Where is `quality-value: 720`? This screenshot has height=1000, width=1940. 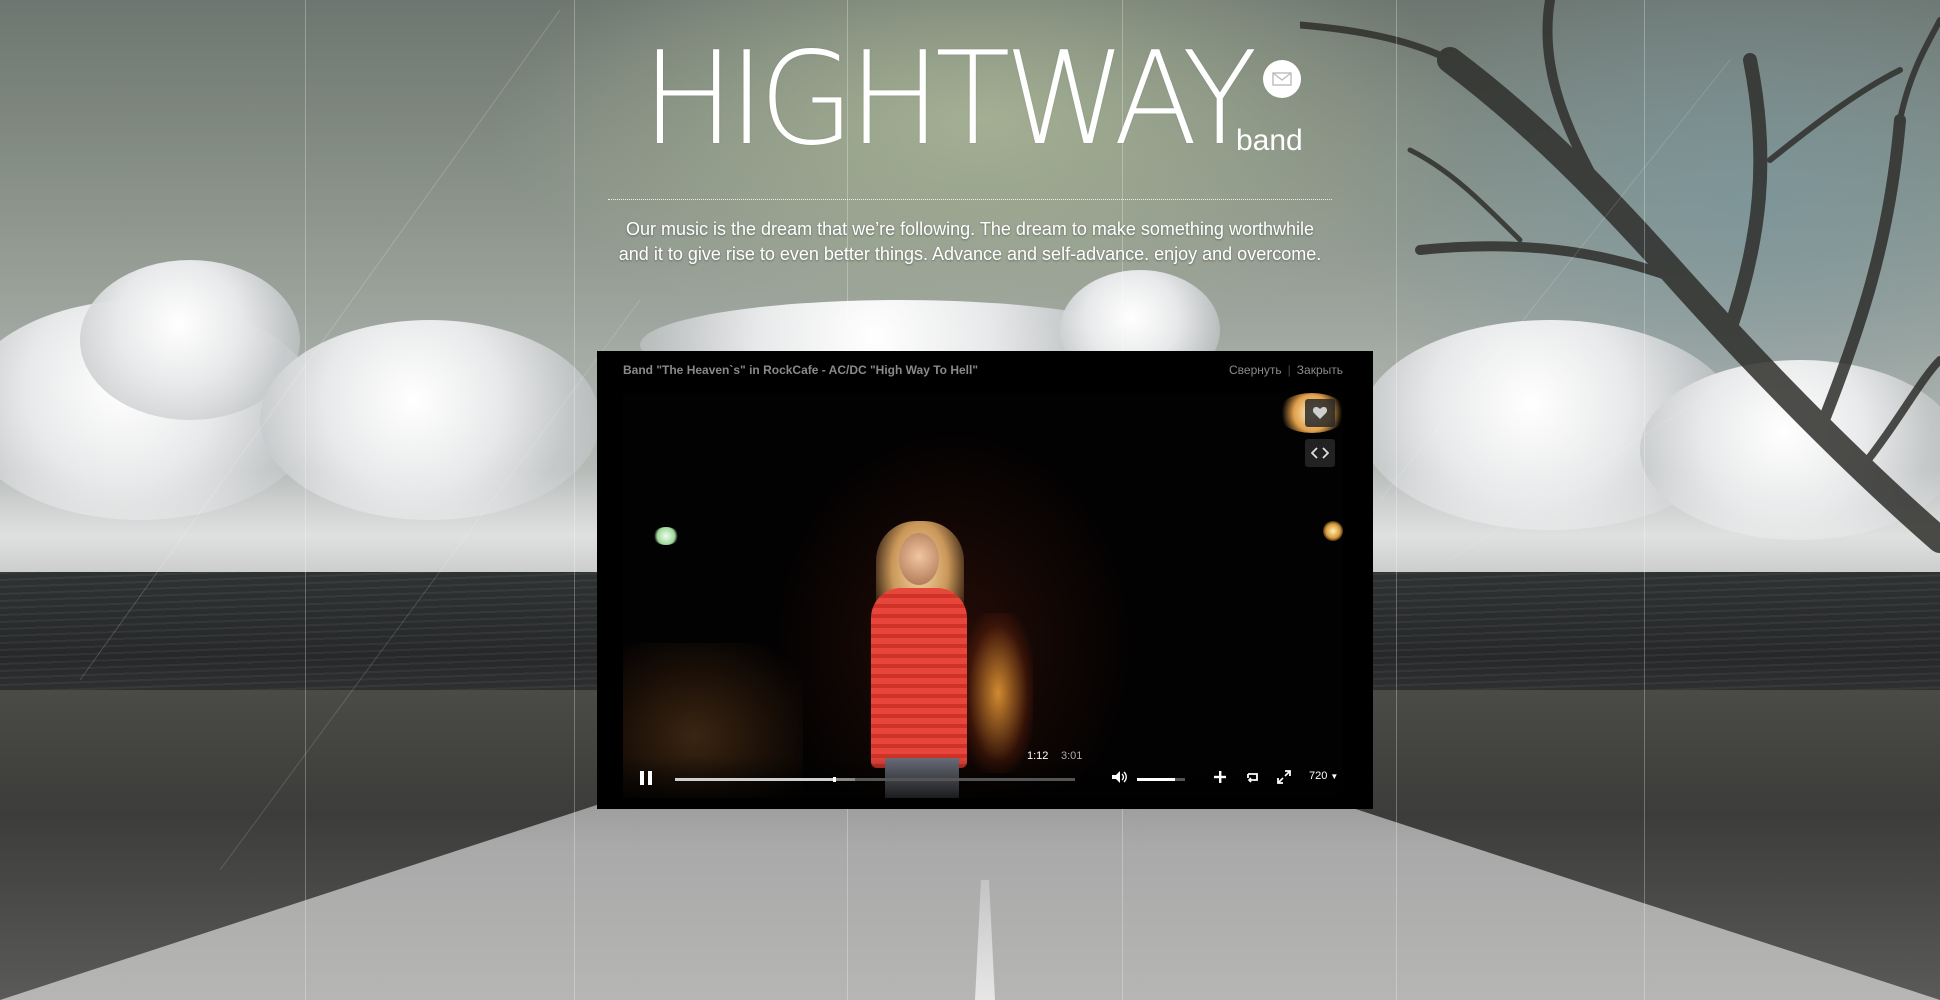 quality-value: 720 is located at coordinates (1318, 776).